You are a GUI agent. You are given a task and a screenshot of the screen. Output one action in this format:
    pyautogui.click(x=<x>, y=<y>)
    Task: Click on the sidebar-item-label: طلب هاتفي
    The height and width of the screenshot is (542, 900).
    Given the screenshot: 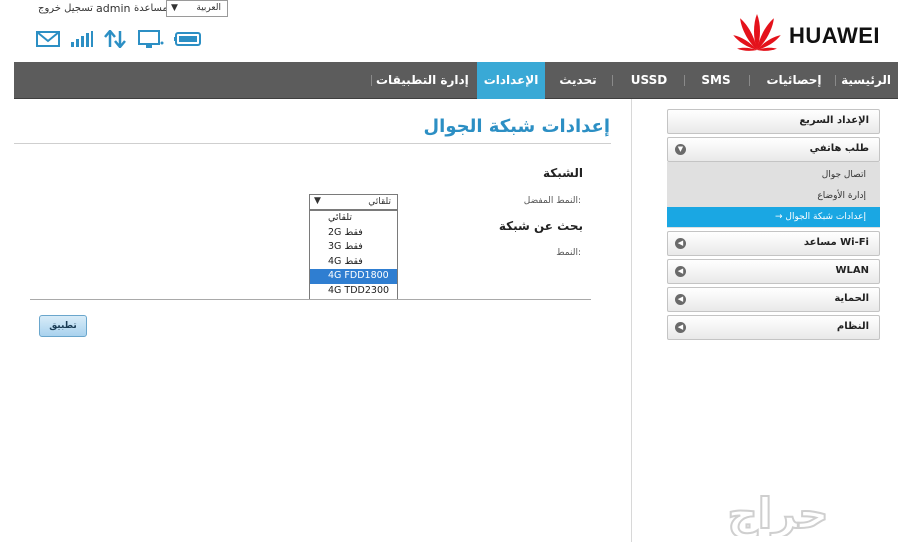 What is the action you would take?
    pyautogui.click(x=839, y=148)
    